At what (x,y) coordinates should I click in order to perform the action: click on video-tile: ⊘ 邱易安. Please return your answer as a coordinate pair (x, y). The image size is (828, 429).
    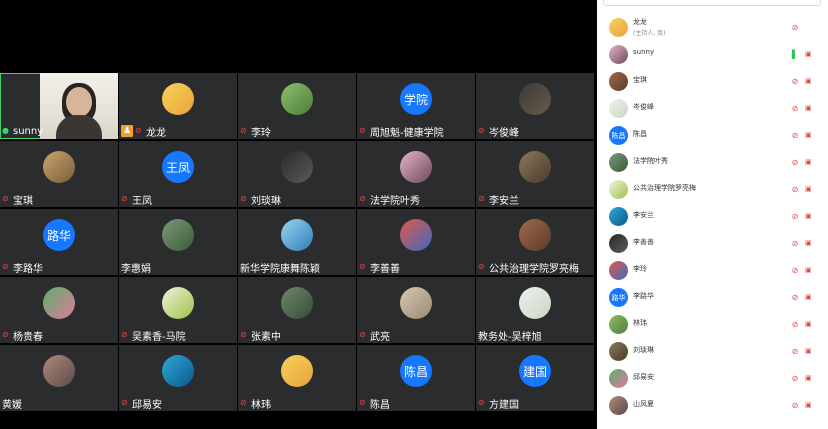
    Looking at the image, I should click on (178, 378).